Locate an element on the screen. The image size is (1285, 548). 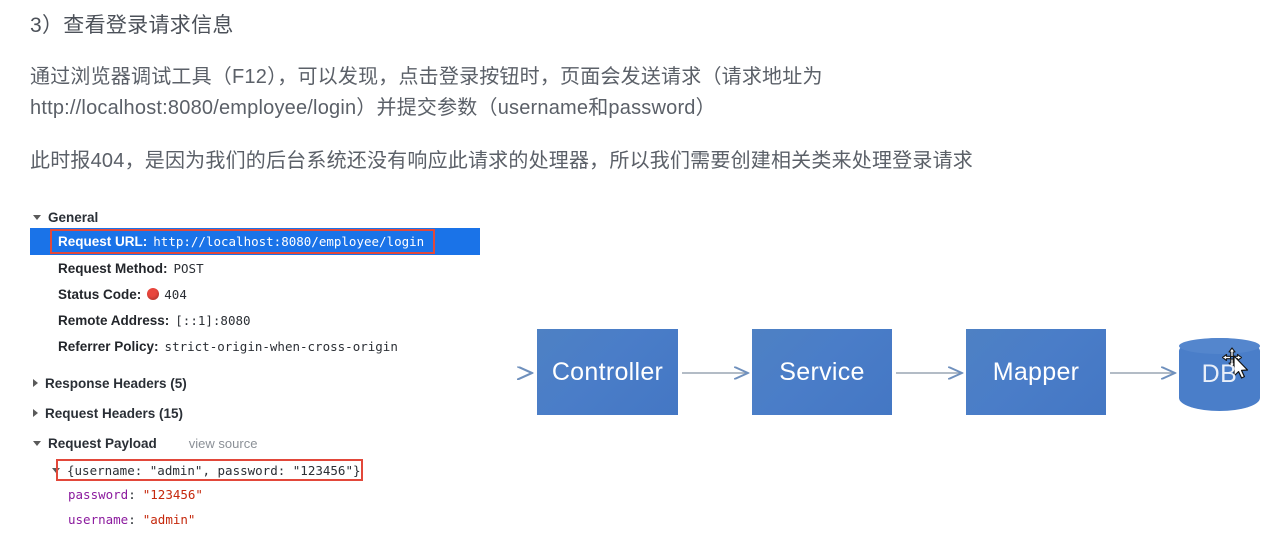
payload-password-colon: : is located at coordinates (132, 494).